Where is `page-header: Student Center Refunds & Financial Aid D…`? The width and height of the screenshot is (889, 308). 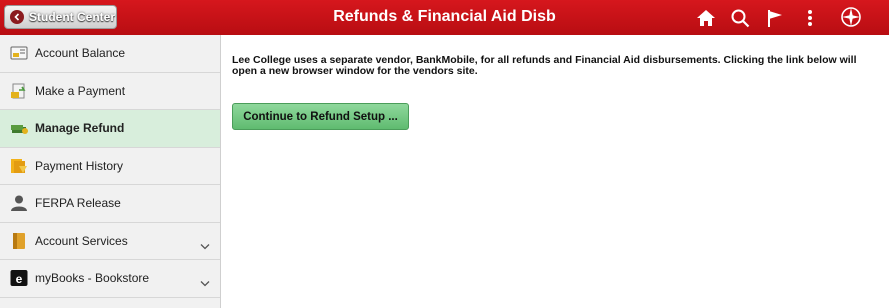
page-header: Student Center Refunds & Financial Aid D… is located at coordinates (444, 17).